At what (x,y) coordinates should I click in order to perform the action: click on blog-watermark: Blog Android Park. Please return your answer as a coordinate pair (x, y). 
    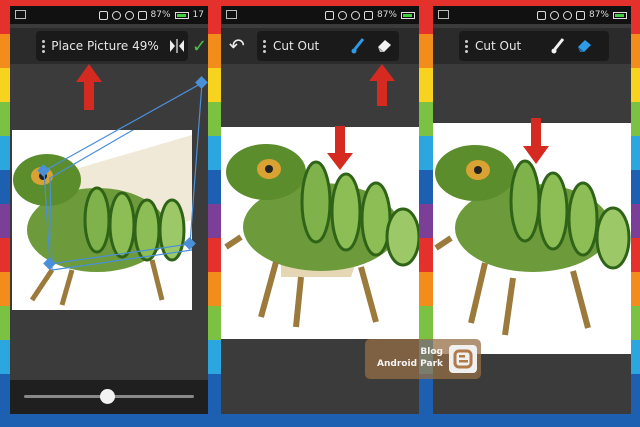
    Looking at the image, I should click on (423, 359).